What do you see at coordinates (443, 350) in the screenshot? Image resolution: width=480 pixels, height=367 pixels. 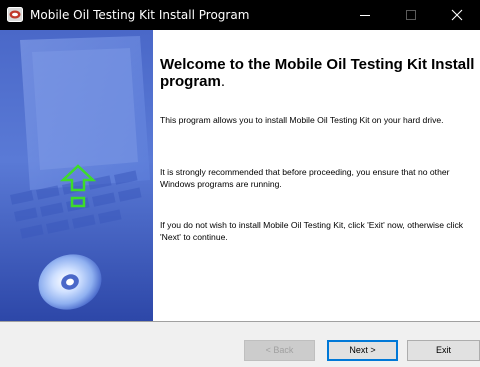 I see `exit-button: Exit` at bounding box center [443, 350].